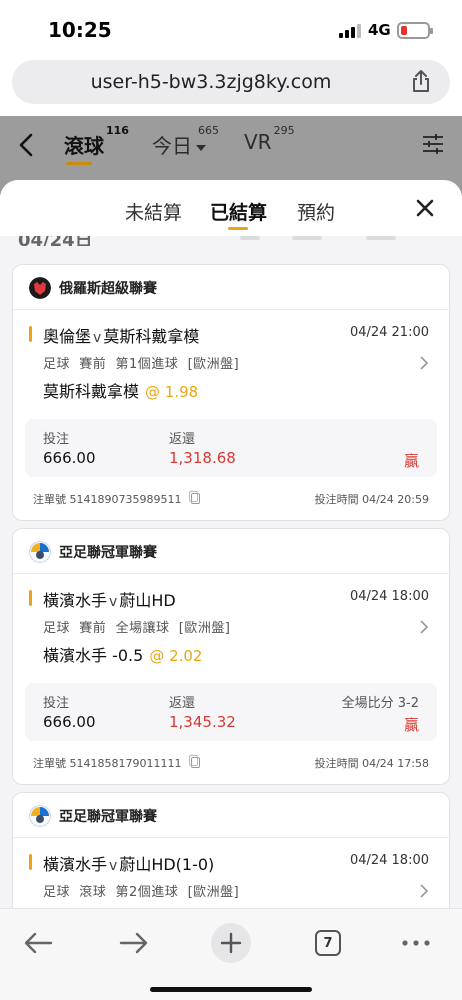 This screenshot has width=462, height=1000. Describe the element at coordinates (232, 599) in the screenshot. I see `match-row: 橫濱水手 v 蔚山HD 04/24 18:00` at that location.